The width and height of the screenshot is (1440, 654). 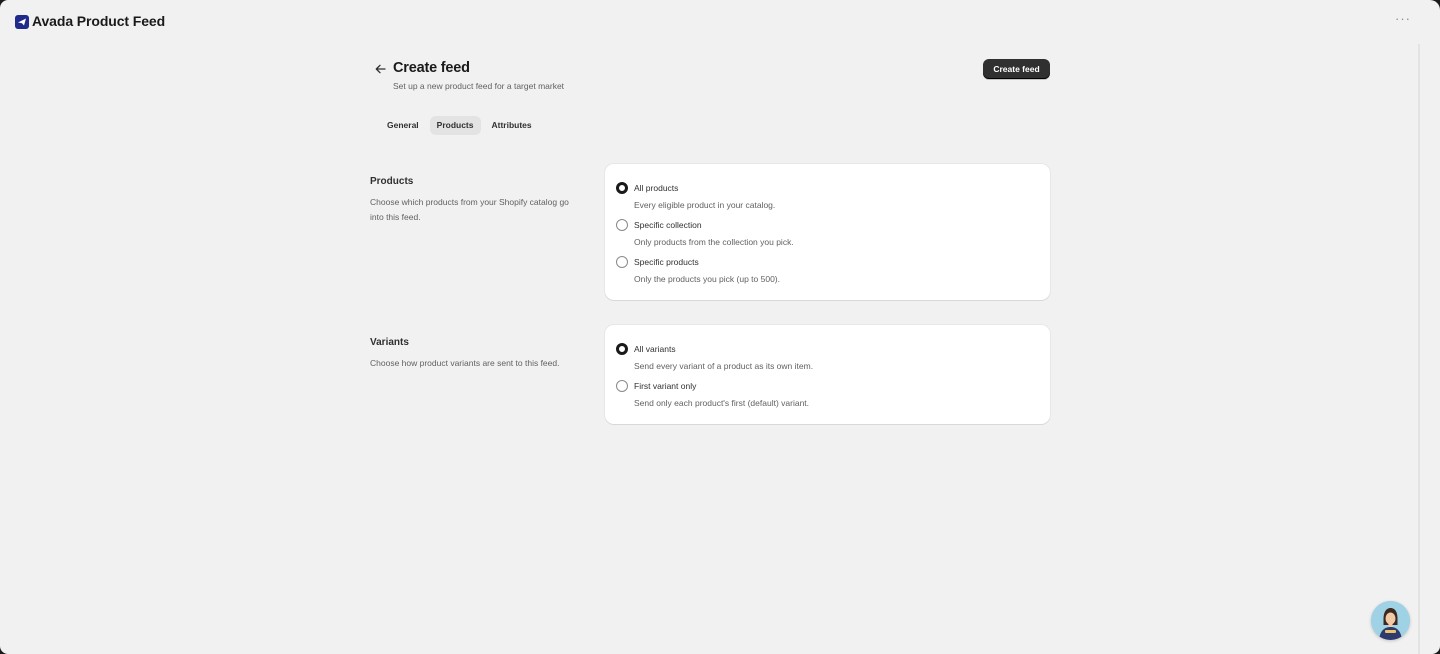 I want to click on page-title: Create feed, so click(x=431, y=68).